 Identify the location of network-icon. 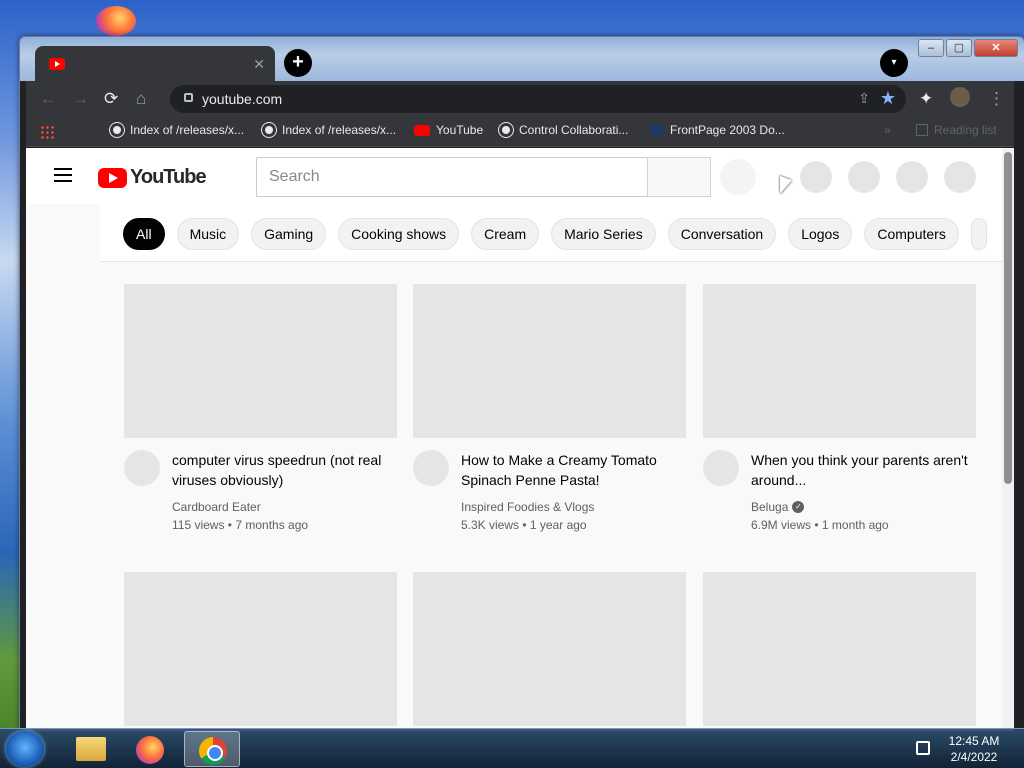
(923, 748).